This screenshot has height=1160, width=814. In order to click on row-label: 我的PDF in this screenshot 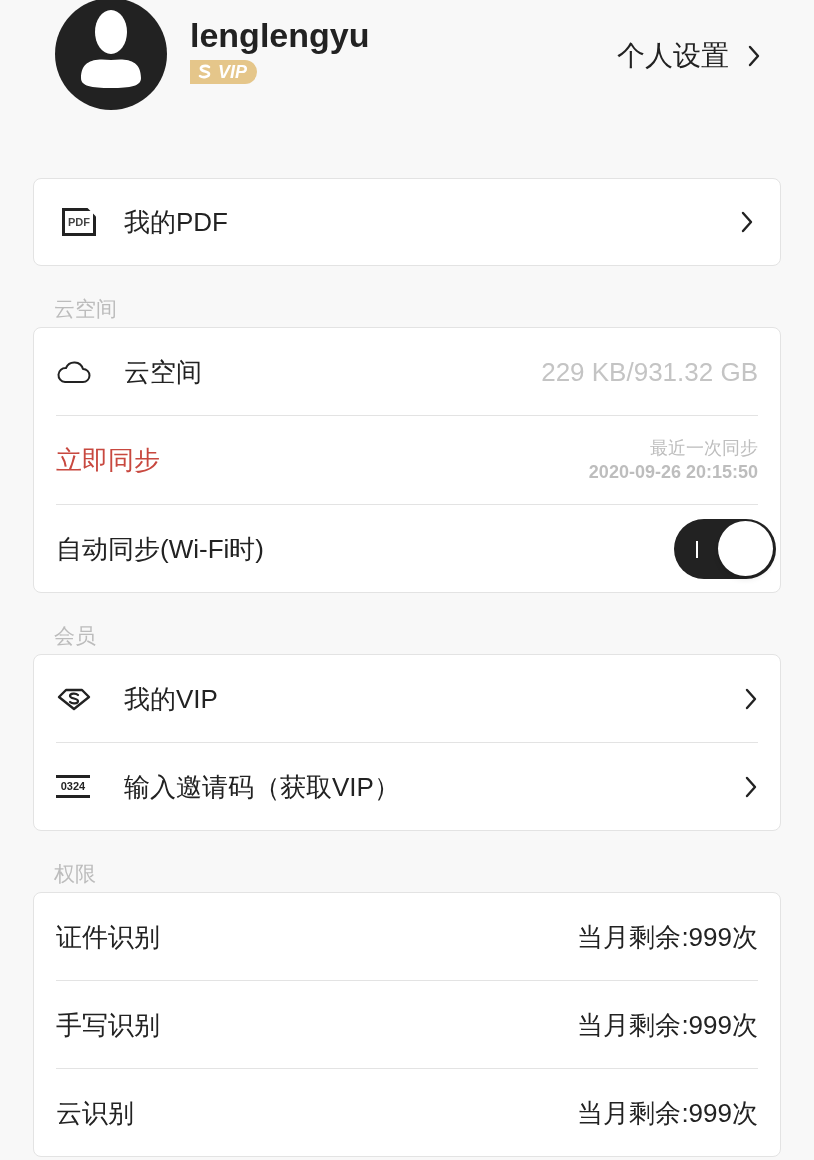, I will do `click(176, 222)`.